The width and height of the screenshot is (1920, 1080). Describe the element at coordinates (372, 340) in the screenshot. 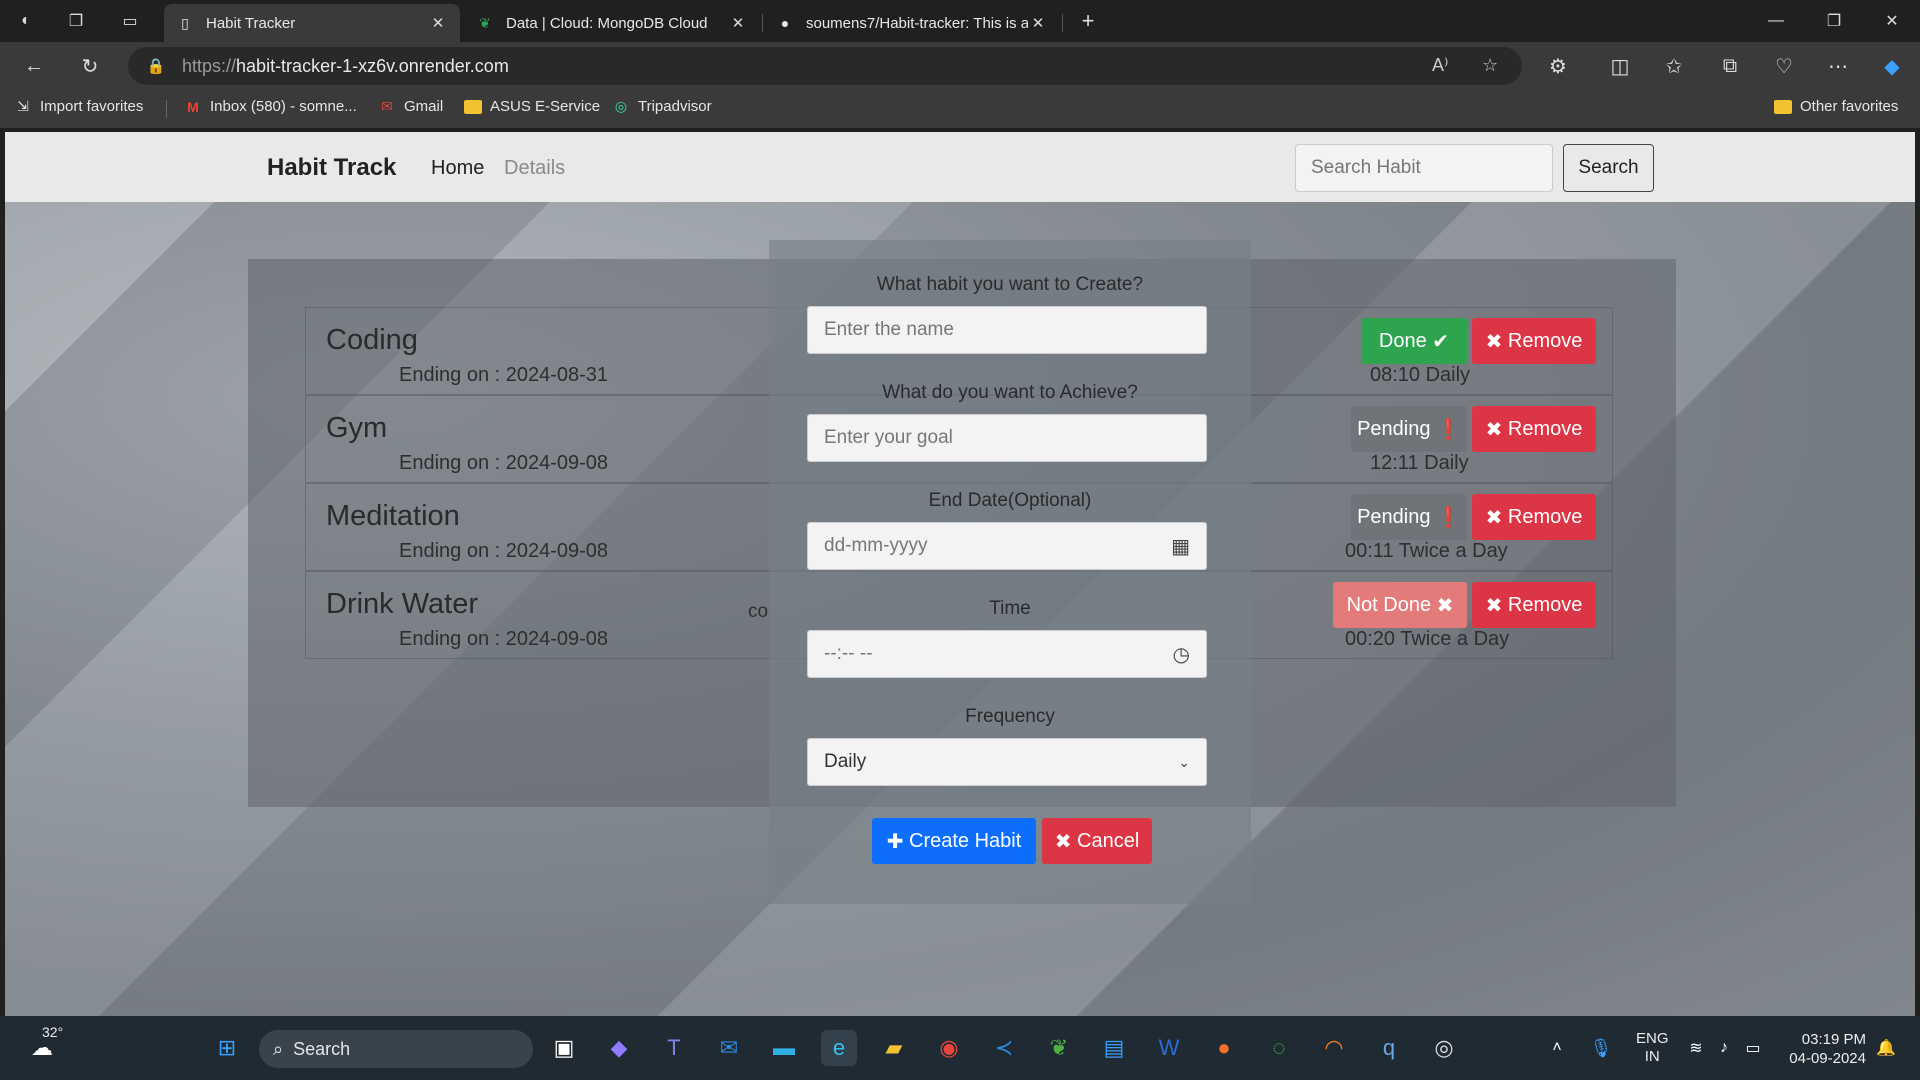

I see `habit-name: Coding` at that location.